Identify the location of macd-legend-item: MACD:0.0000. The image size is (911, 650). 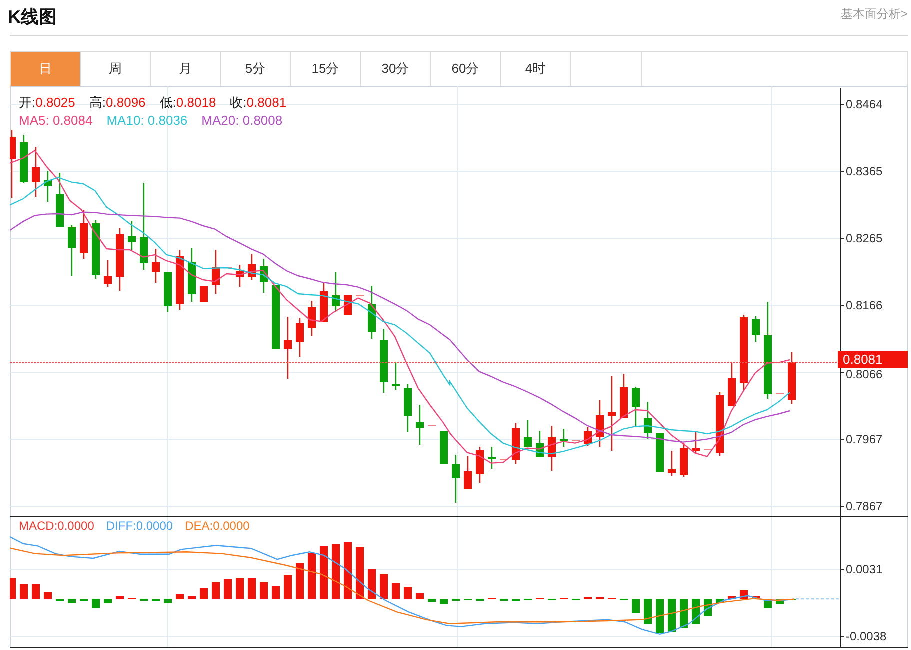
(56, 526).